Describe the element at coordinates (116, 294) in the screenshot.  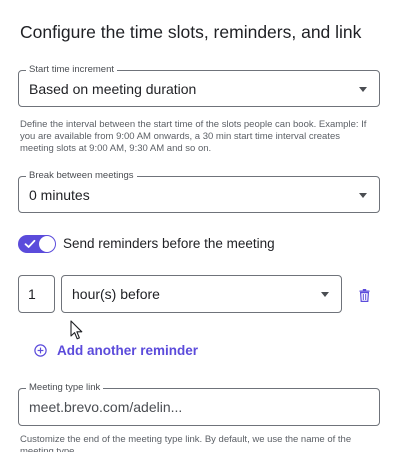
I see `reminder-unit-value: hour(s) before` at that location.